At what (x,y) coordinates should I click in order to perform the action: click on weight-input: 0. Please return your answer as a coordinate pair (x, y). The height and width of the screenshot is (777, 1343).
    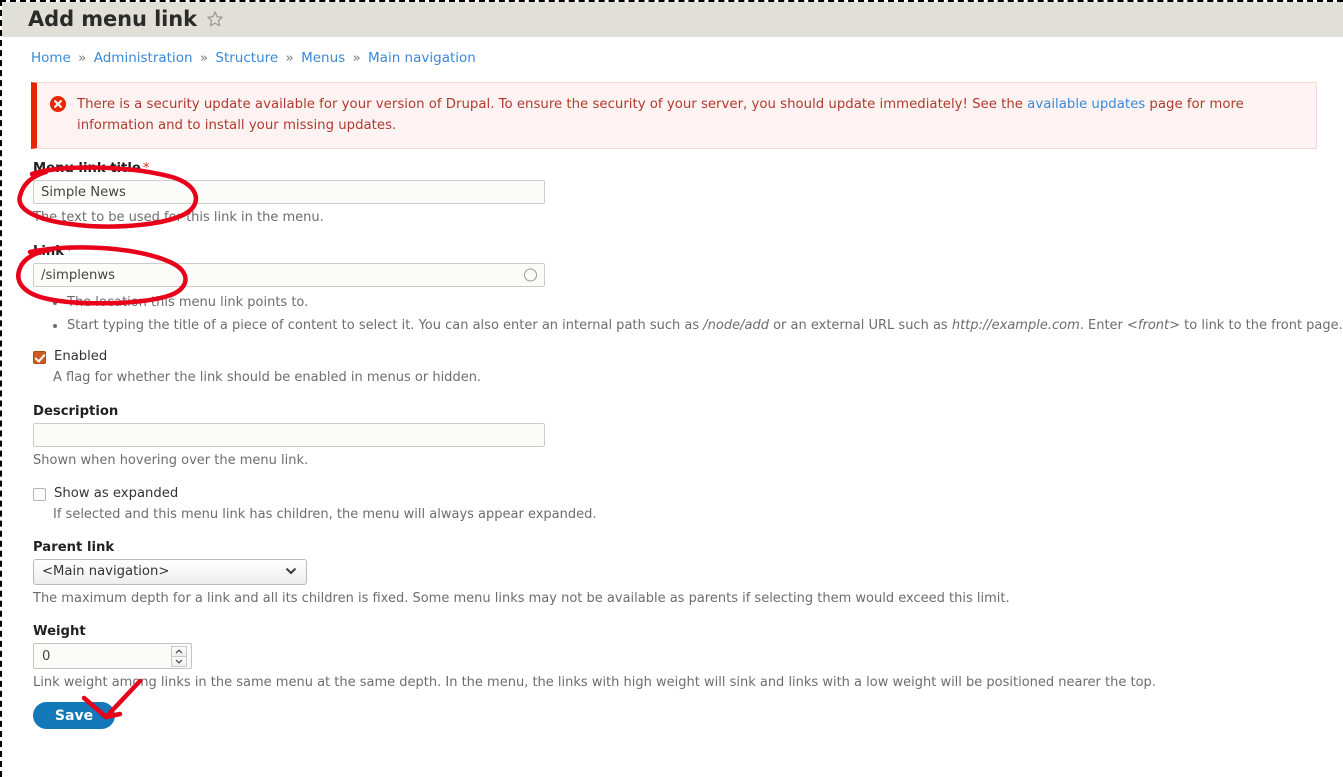
    Looking at the image, I should click on (112, 656).